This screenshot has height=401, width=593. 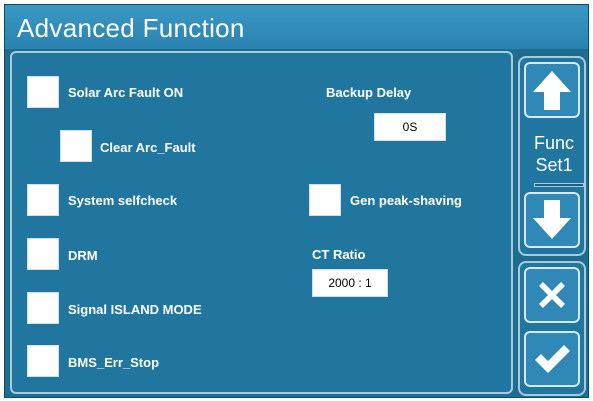 I want to click on ct-ratio-label: CT Ratio, so click(x=339, y=254).